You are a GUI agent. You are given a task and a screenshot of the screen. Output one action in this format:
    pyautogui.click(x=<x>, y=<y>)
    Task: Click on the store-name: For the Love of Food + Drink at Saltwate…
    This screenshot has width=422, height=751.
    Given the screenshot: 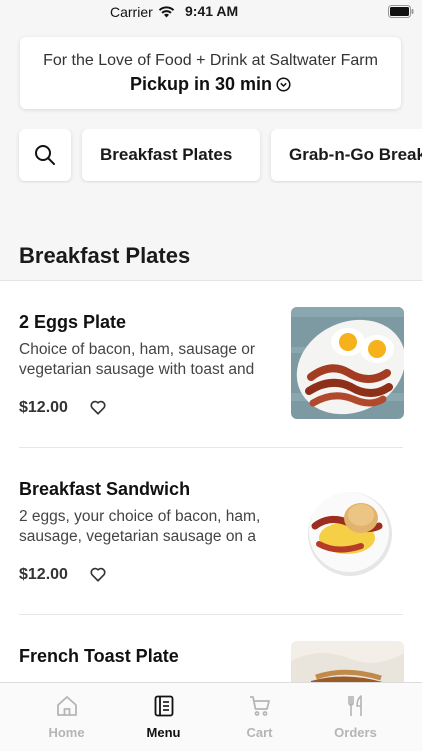 What is the action you would take?
    pyautogui.click(x=210, y=60)
    